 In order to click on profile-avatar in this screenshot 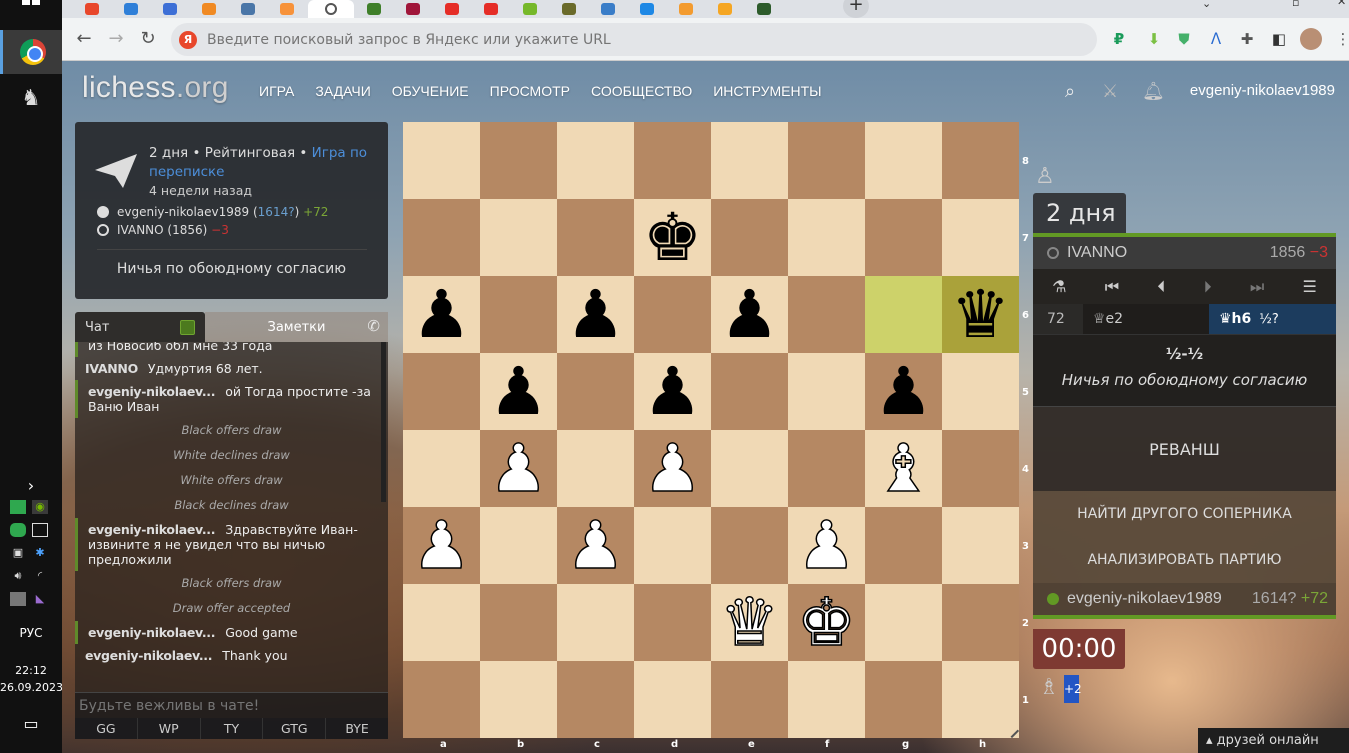, I will do `click(1311, 39)`.